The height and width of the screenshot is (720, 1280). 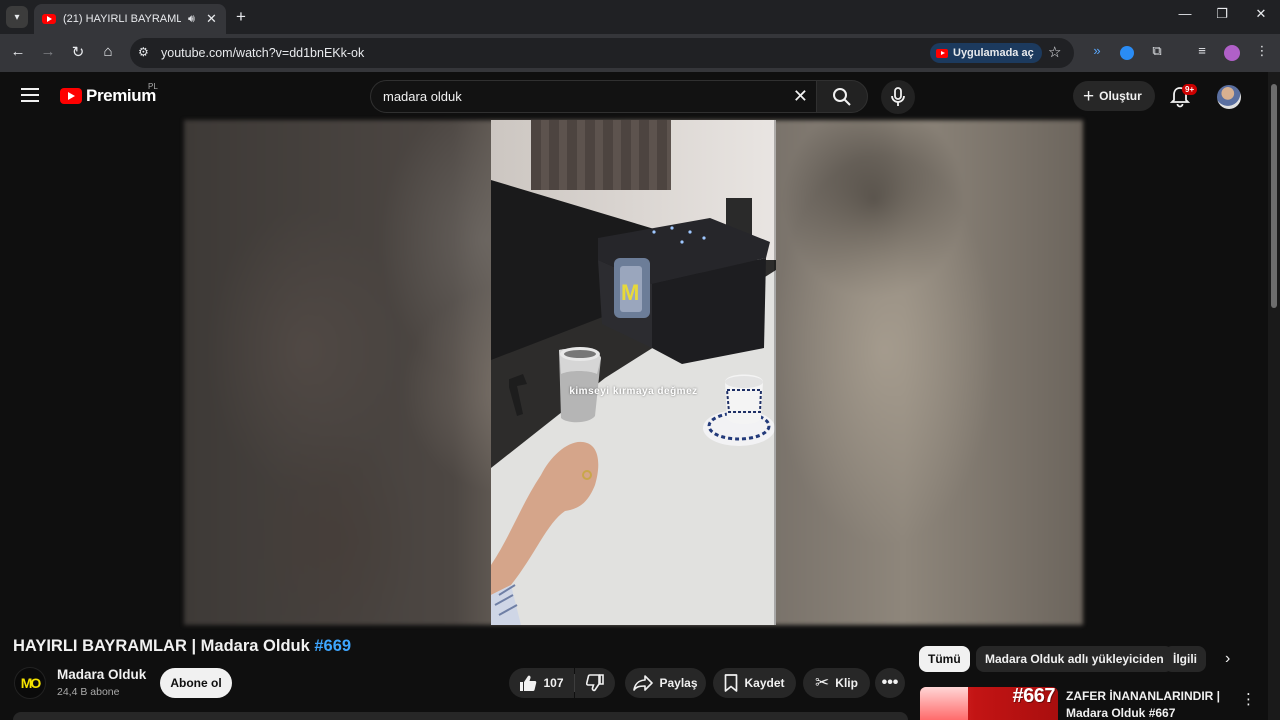 I want to click on search-button, so click(x=842, y=96).